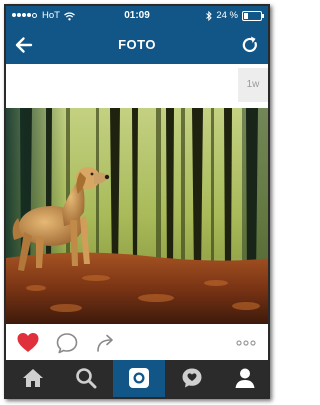  I want to click on status-bar: HoT 01:09 24 %, so click(137, 16).